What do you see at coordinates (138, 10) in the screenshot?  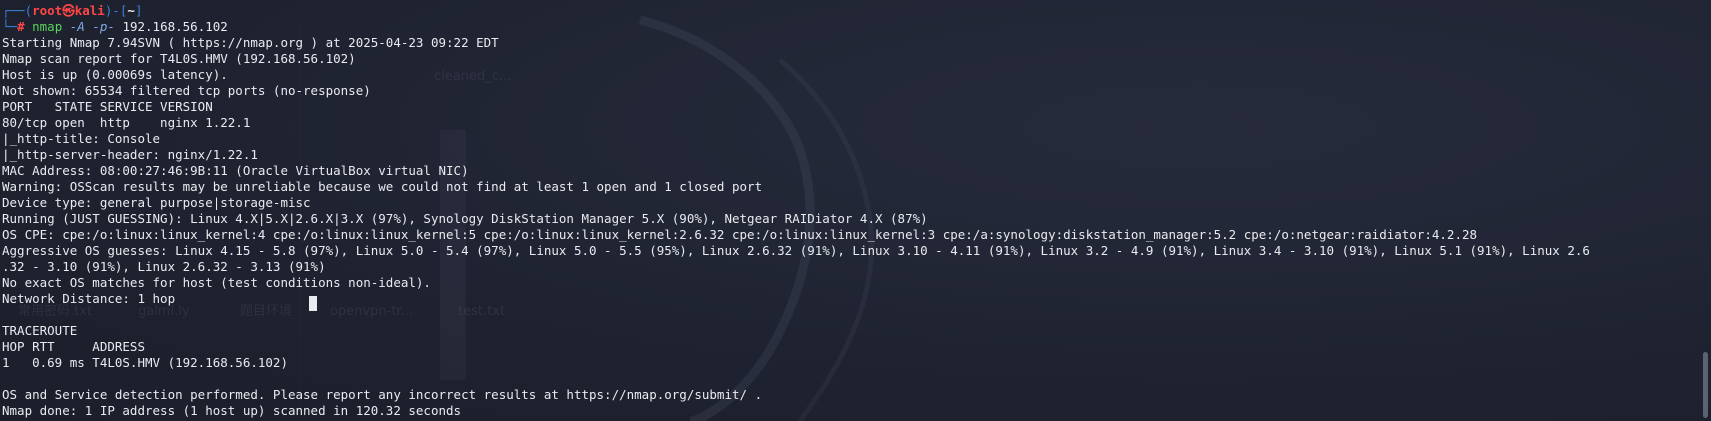 I see `prompt-bracket-close: ]` at bounding box center [138, 10].